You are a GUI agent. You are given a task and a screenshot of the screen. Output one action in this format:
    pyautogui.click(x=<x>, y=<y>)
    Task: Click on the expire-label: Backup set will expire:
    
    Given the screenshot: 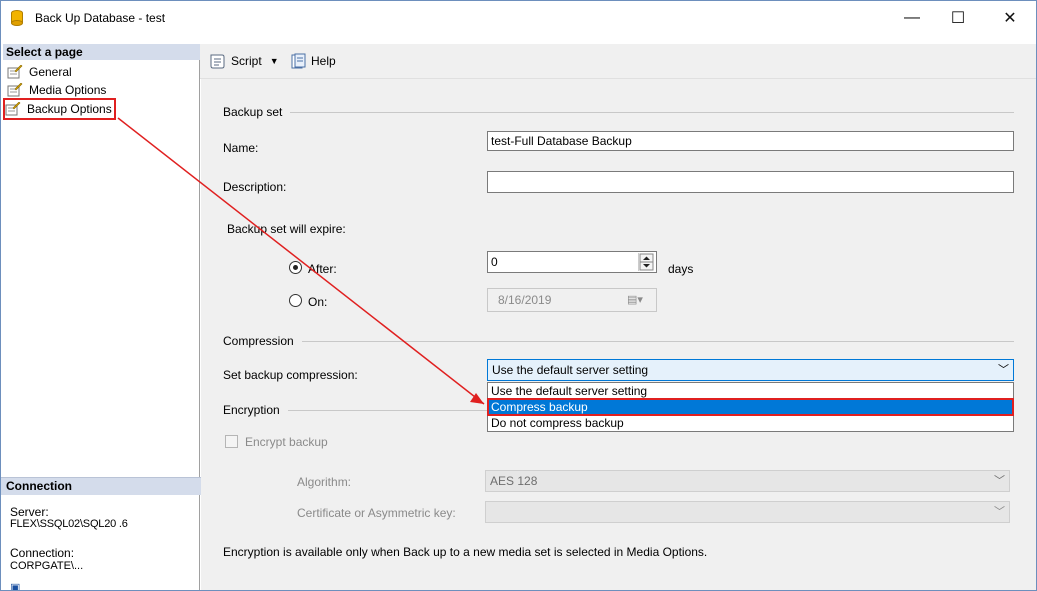 What is the action you would take?
    pyautogui.click(x=286, y=229)
    